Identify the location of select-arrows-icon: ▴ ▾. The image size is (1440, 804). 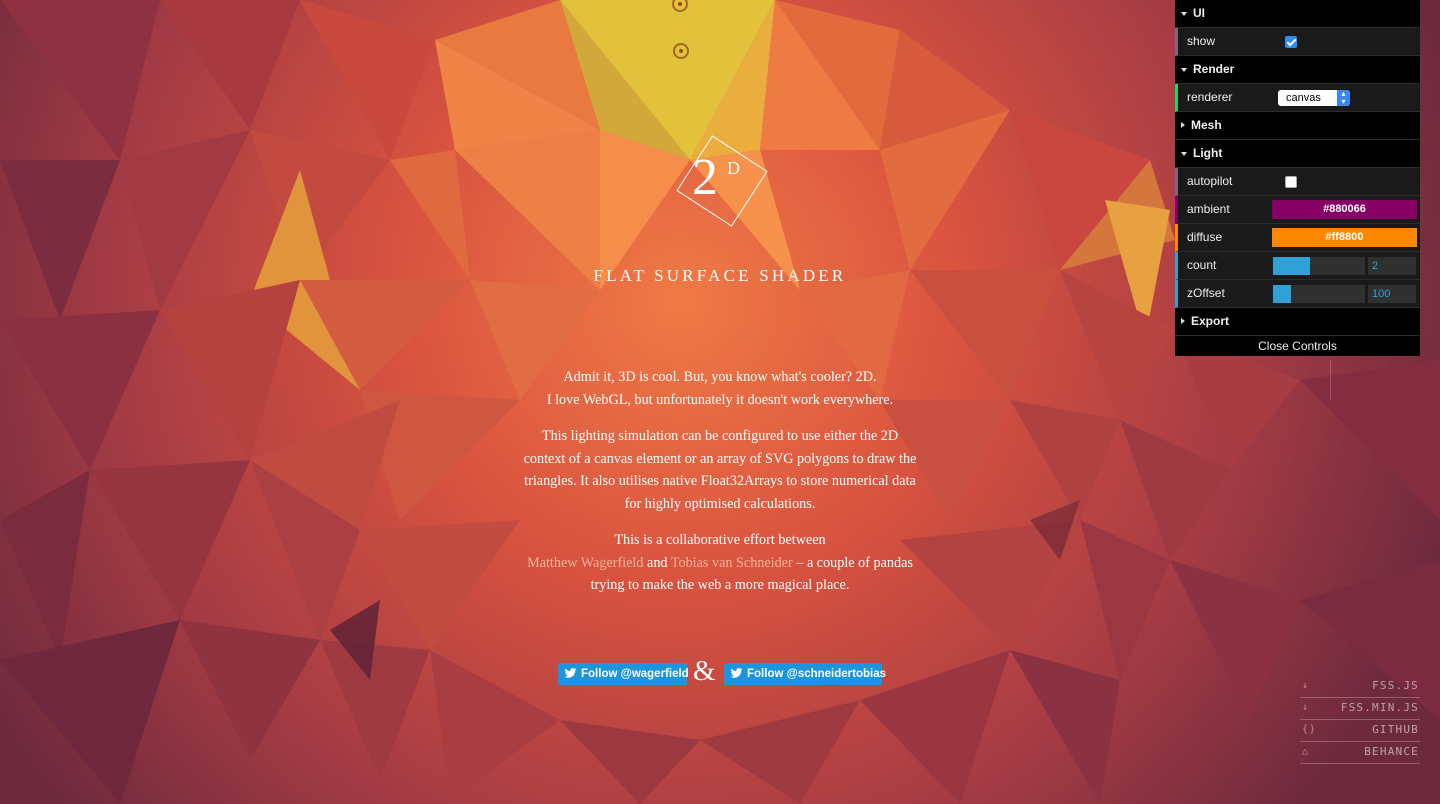
(1343, 98).